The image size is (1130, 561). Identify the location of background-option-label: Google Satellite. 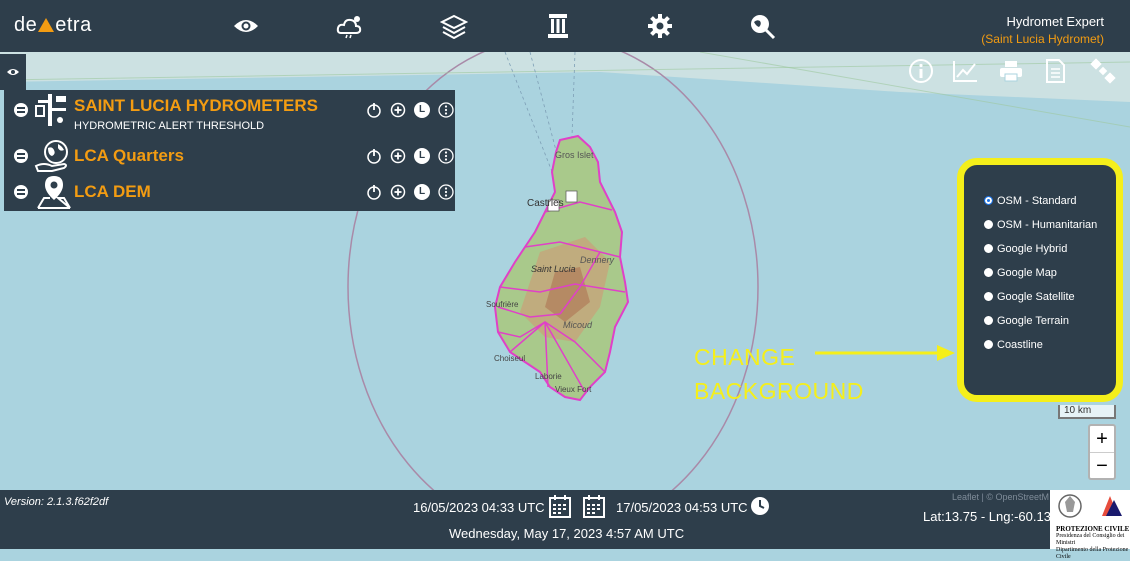
(1036, 297).